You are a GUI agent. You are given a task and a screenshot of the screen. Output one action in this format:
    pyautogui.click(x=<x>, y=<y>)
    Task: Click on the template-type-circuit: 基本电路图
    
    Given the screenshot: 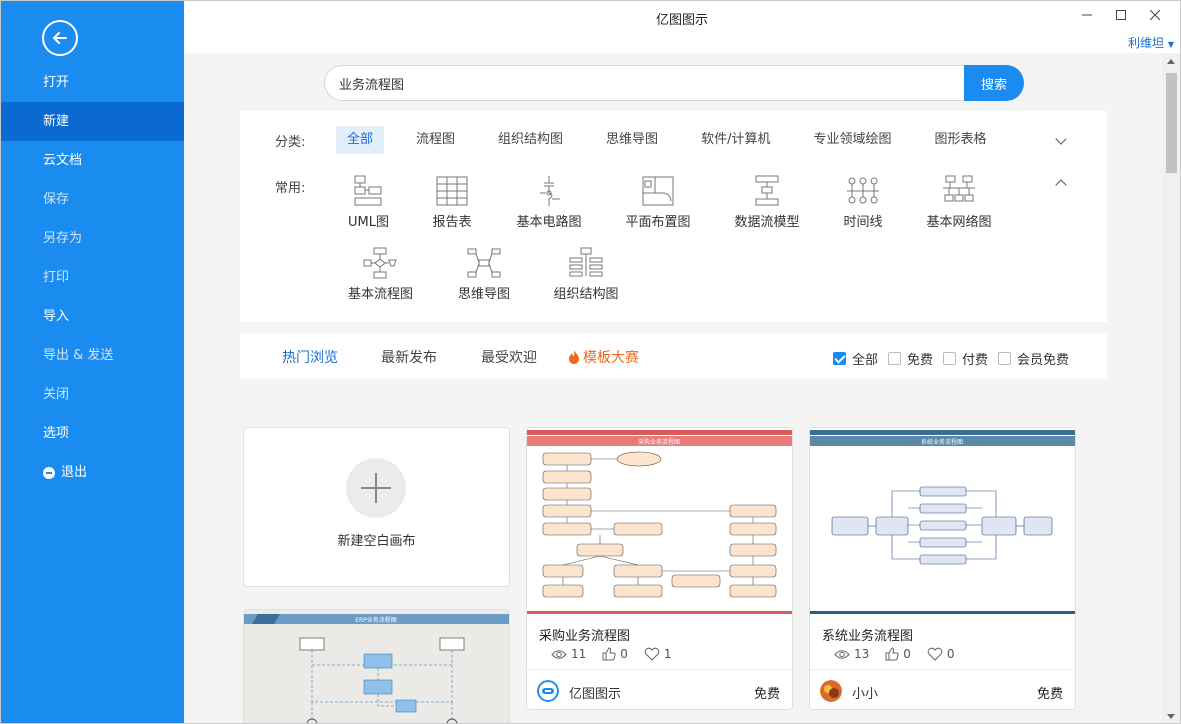 What is the action you would take?
    pyautogui.click(x=549, y=202)
    